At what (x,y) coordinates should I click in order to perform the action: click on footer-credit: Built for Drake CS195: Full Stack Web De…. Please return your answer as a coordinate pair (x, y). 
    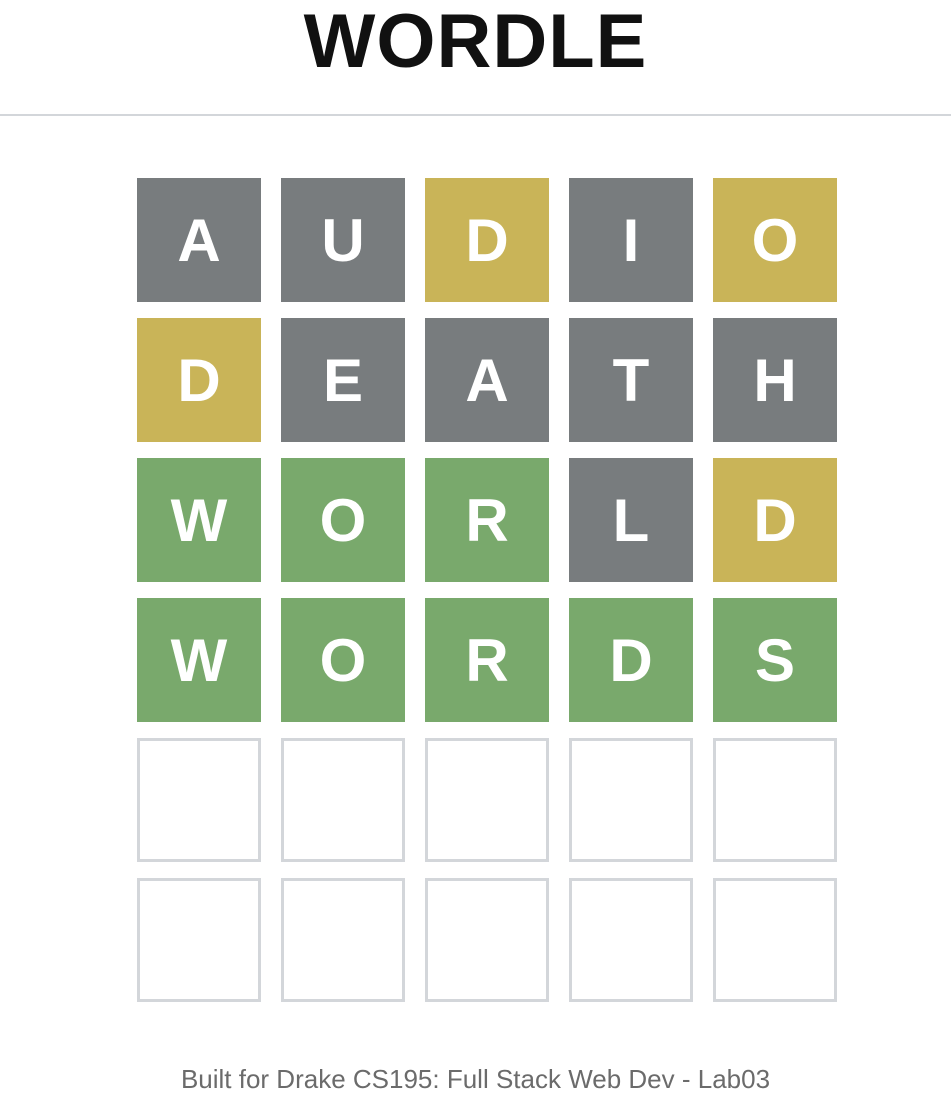
    Looking at the image, I should click on (475, 1079).